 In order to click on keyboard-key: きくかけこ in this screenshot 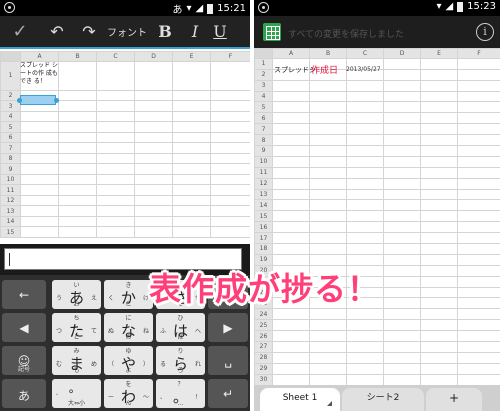, I will do `click(128, 294)`.